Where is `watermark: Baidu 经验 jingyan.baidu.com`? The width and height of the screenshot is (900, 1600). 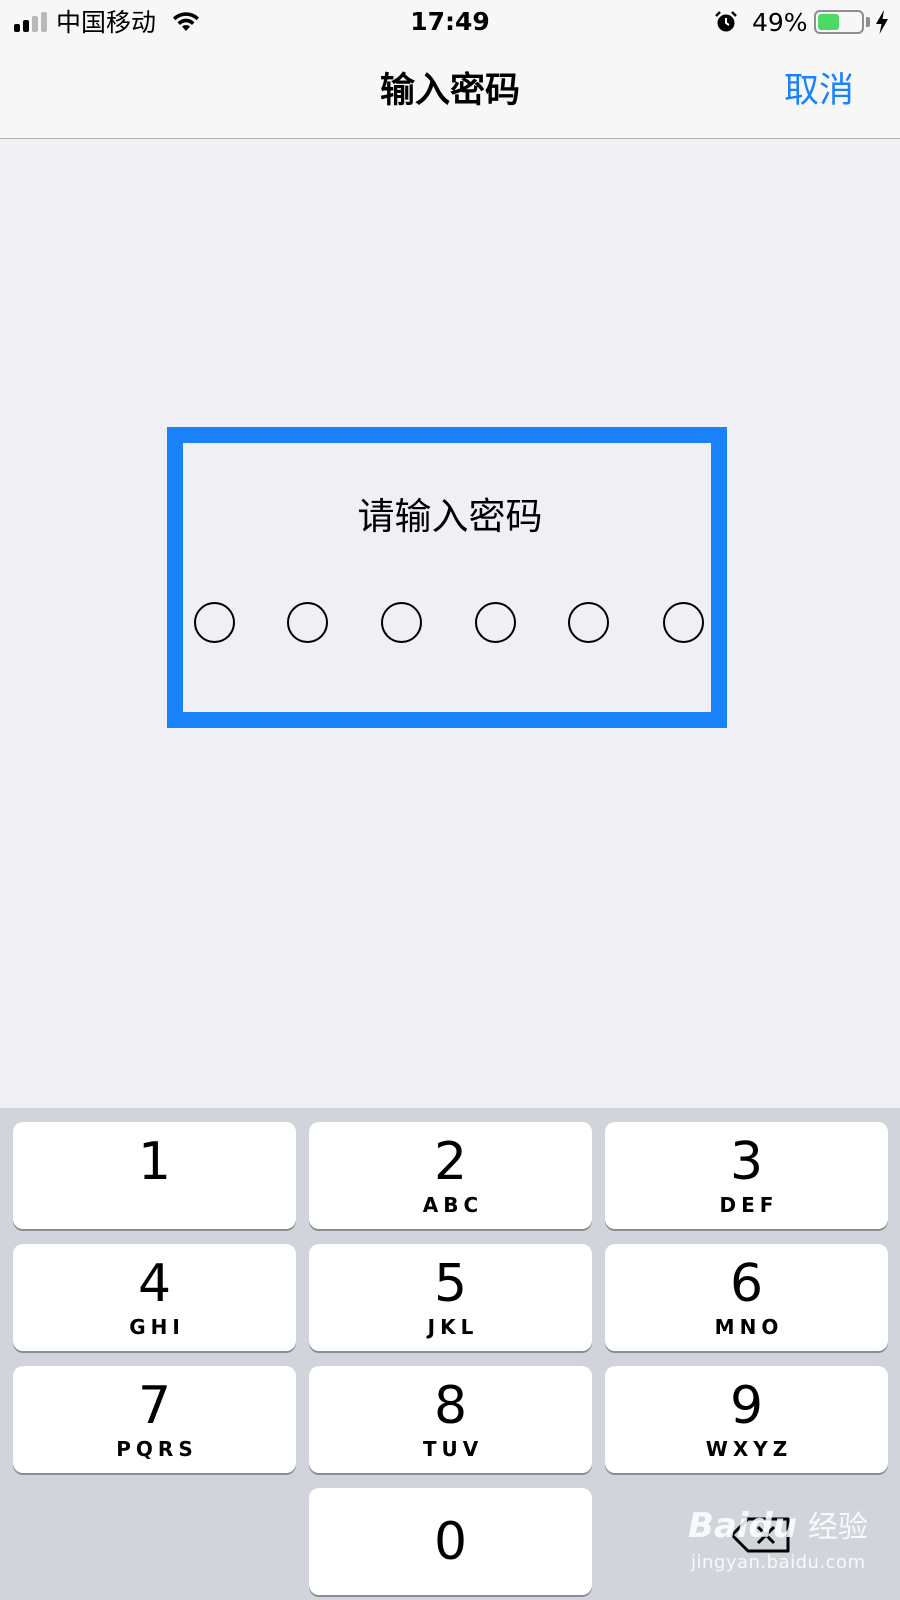
watermark: Baidu 经验 jingyan.baidu.com is located at coordinates (788, 1545).